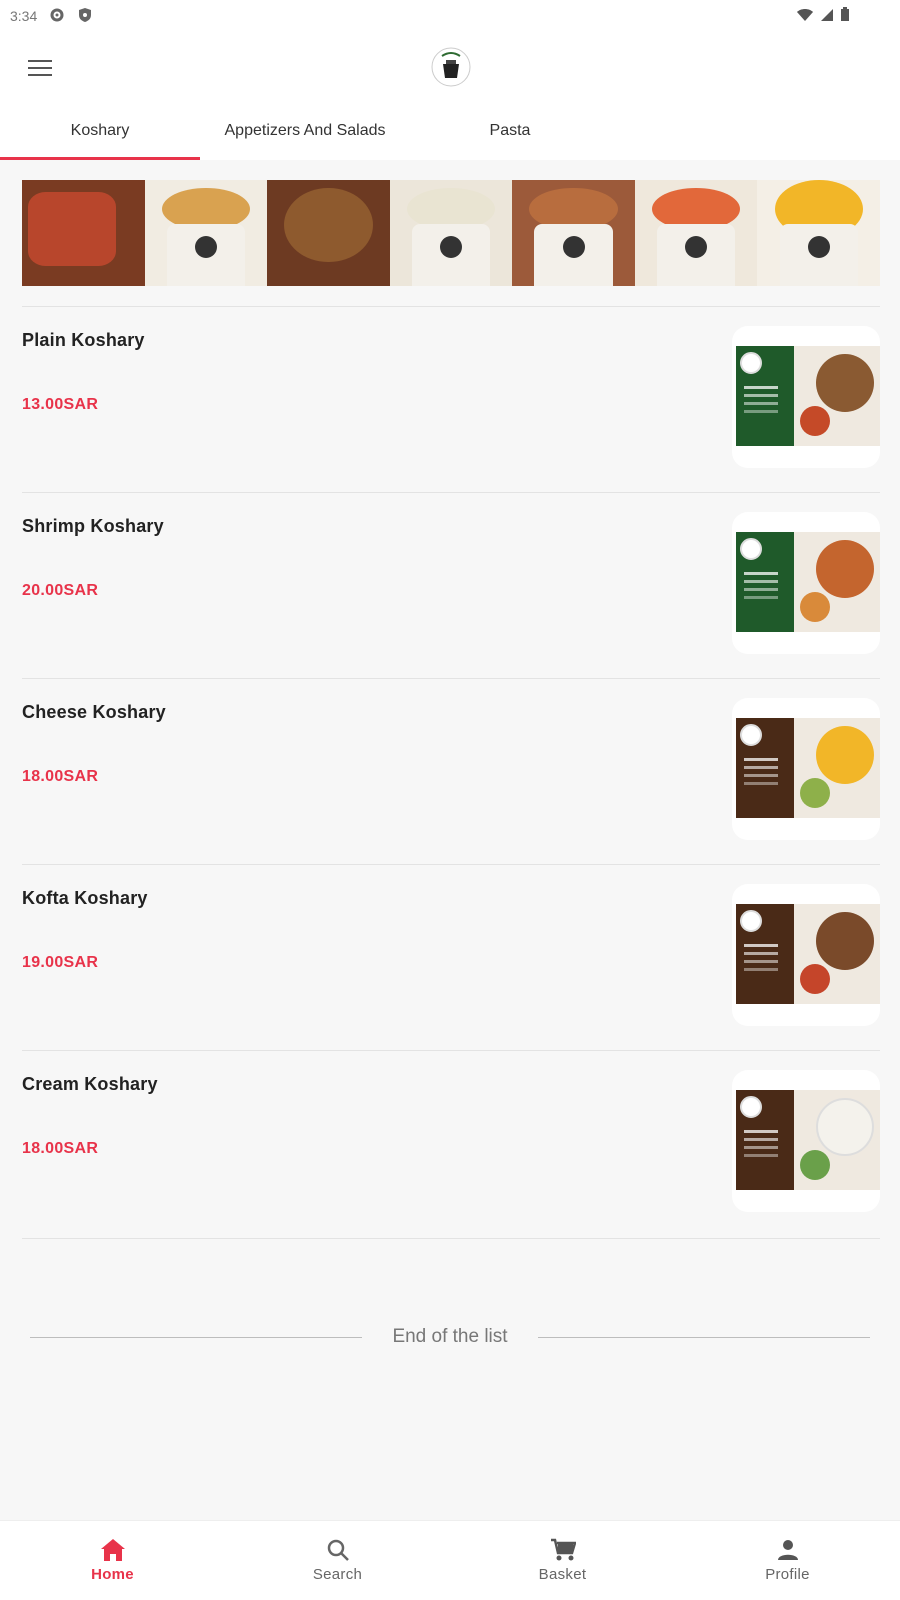  Describe the element at coordinates (90, 1084) in the screenshot. I see `item-name: Cream Koshary` at that location.